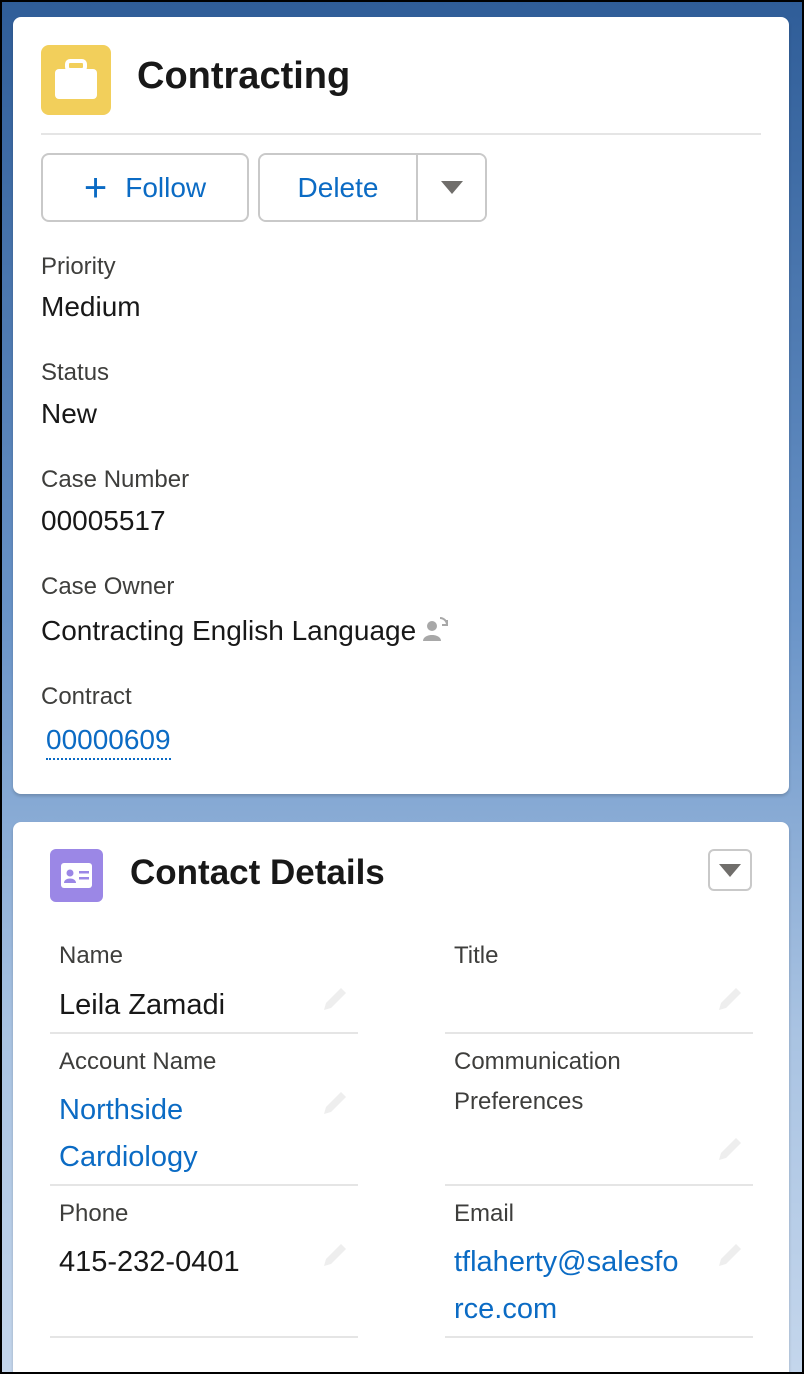  Describe the element at coordinates (476, 955) in the screenshot. I see `title-label: Title` at that location.